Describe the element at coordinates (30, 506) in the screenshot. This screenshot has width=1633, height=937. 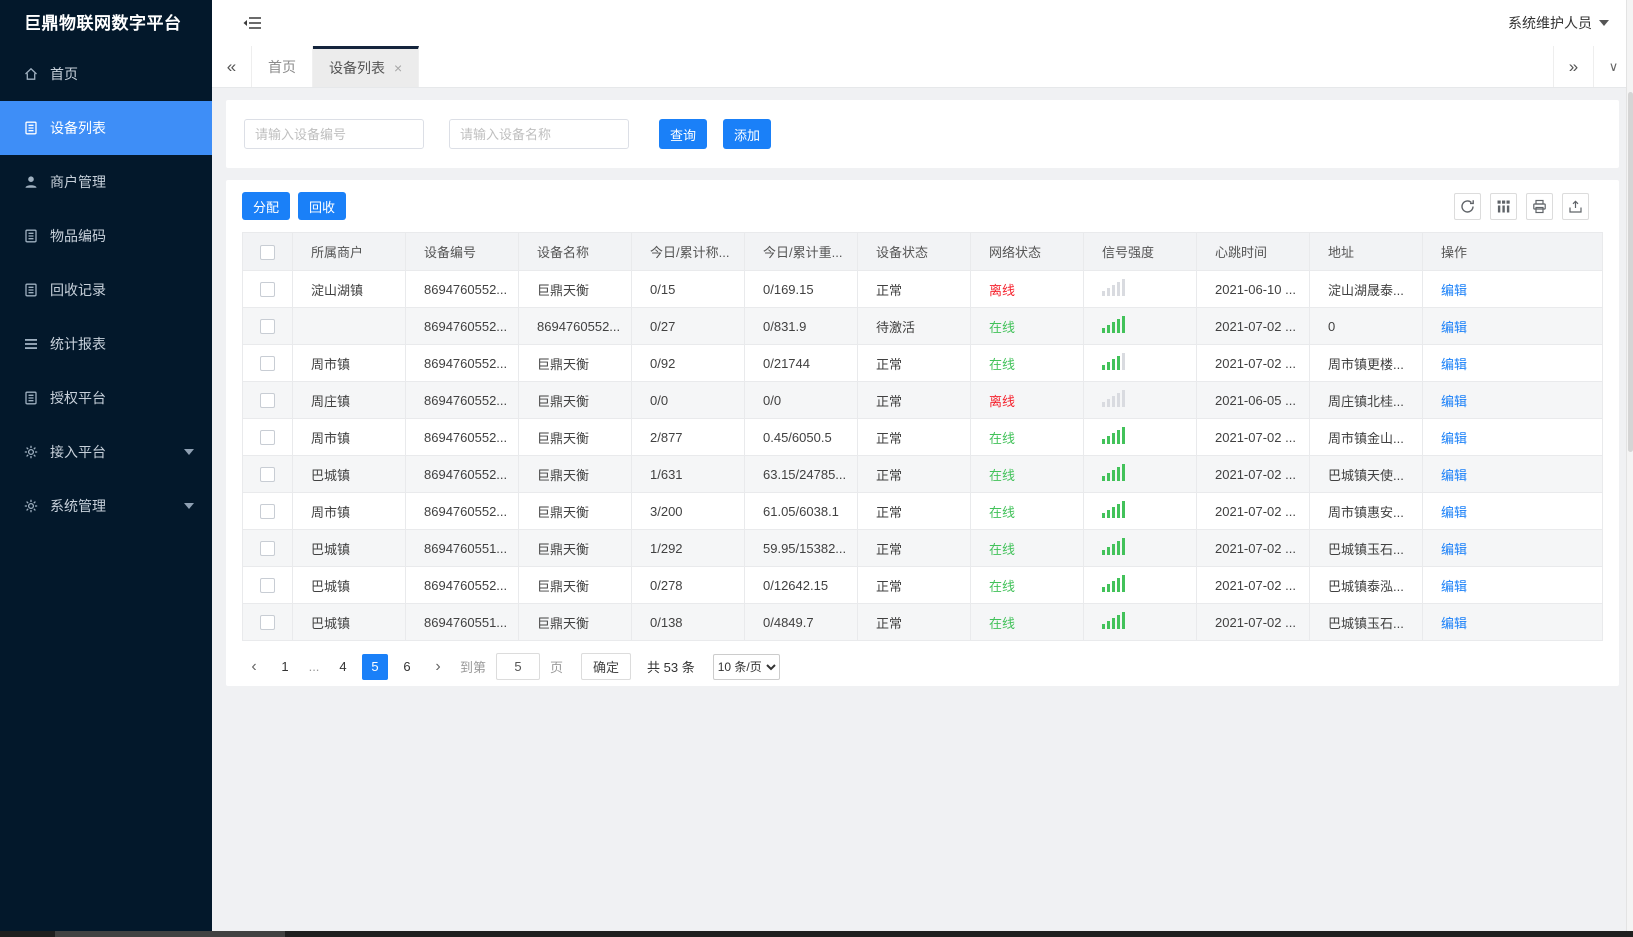
I see `gear-icon` at that location.